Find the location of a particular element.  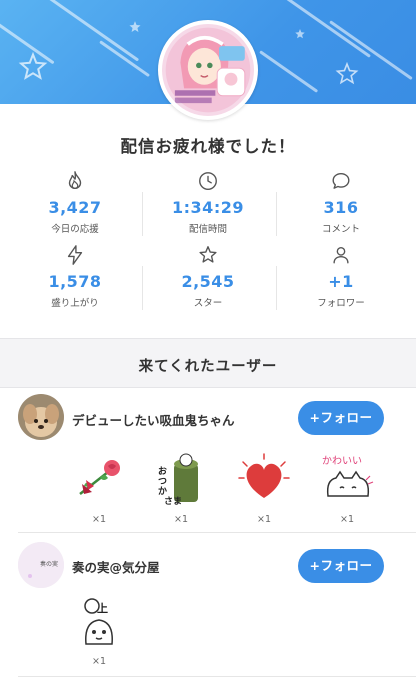

stat-value: 316 is located at coordinates (341, 207).